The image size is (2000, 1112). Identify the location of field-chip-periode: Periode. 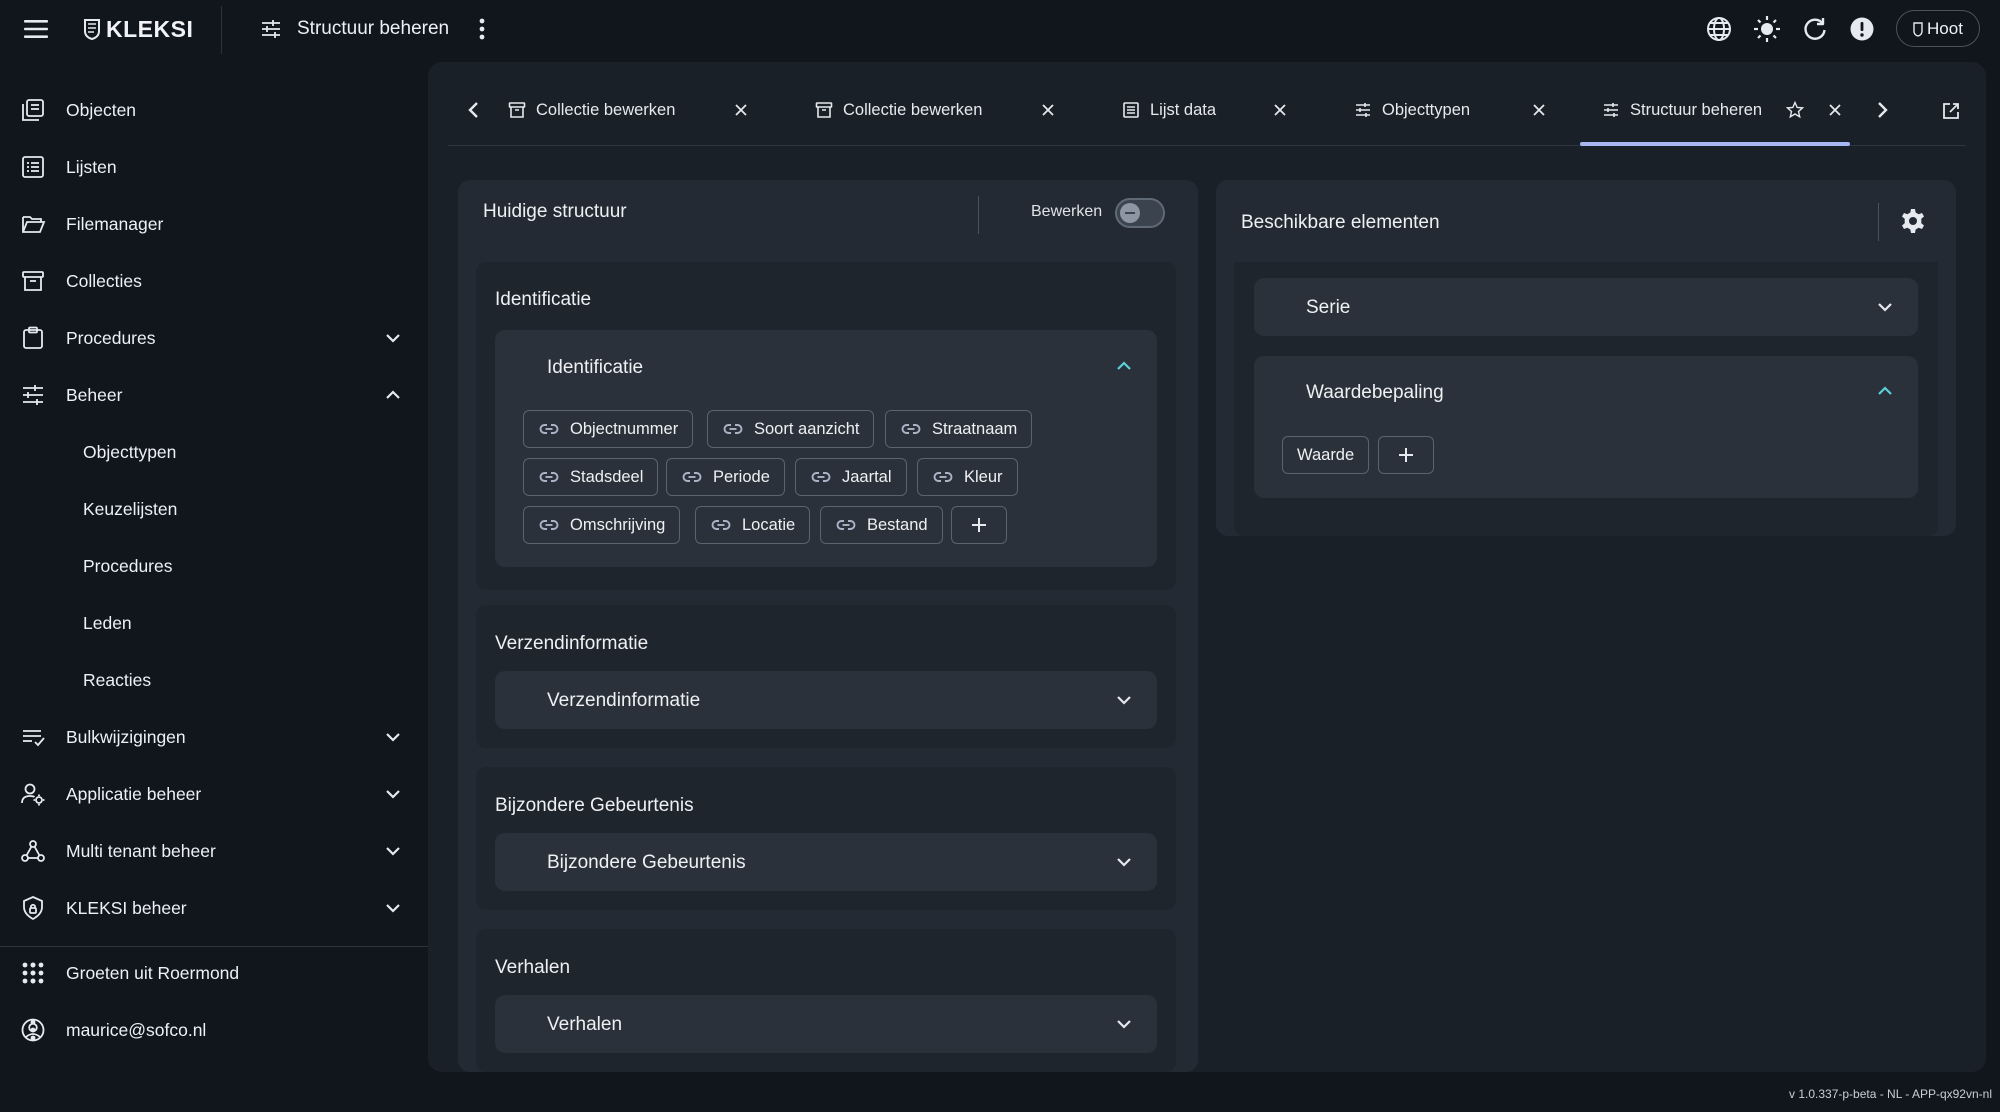
(725, 477).